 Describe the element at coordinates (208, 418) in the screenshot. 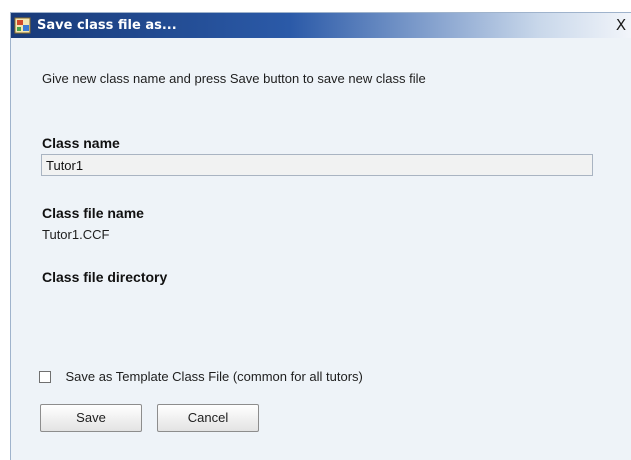

I see `cancel-button: Cancel` at that location.